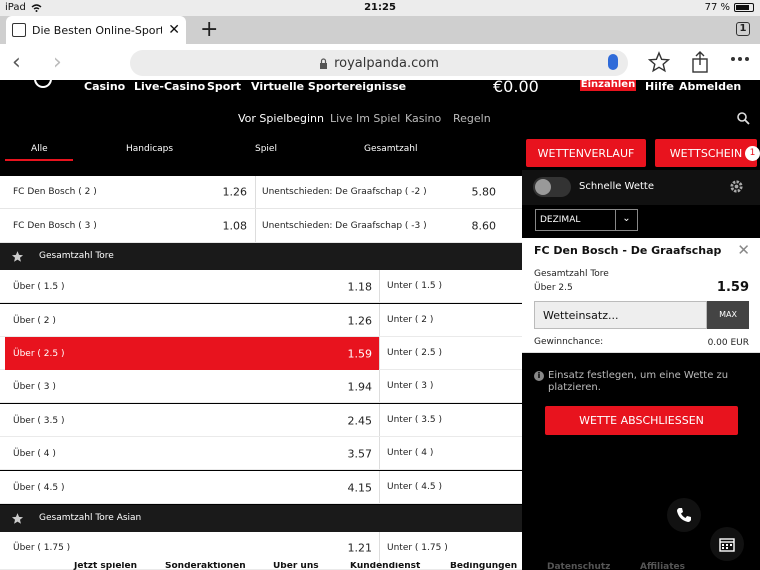 The height and width of the screenshot is (570, 760). I want to click on total-row: Über ( 4.5 ) 4.15 Unter ( 4.5 ), so click(261, 487).